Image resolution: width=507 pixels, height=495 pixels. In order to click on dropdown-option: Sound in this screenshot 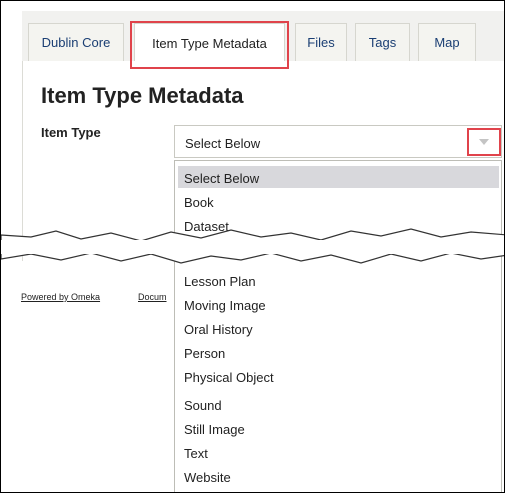, I will do `click(203, 405)`.